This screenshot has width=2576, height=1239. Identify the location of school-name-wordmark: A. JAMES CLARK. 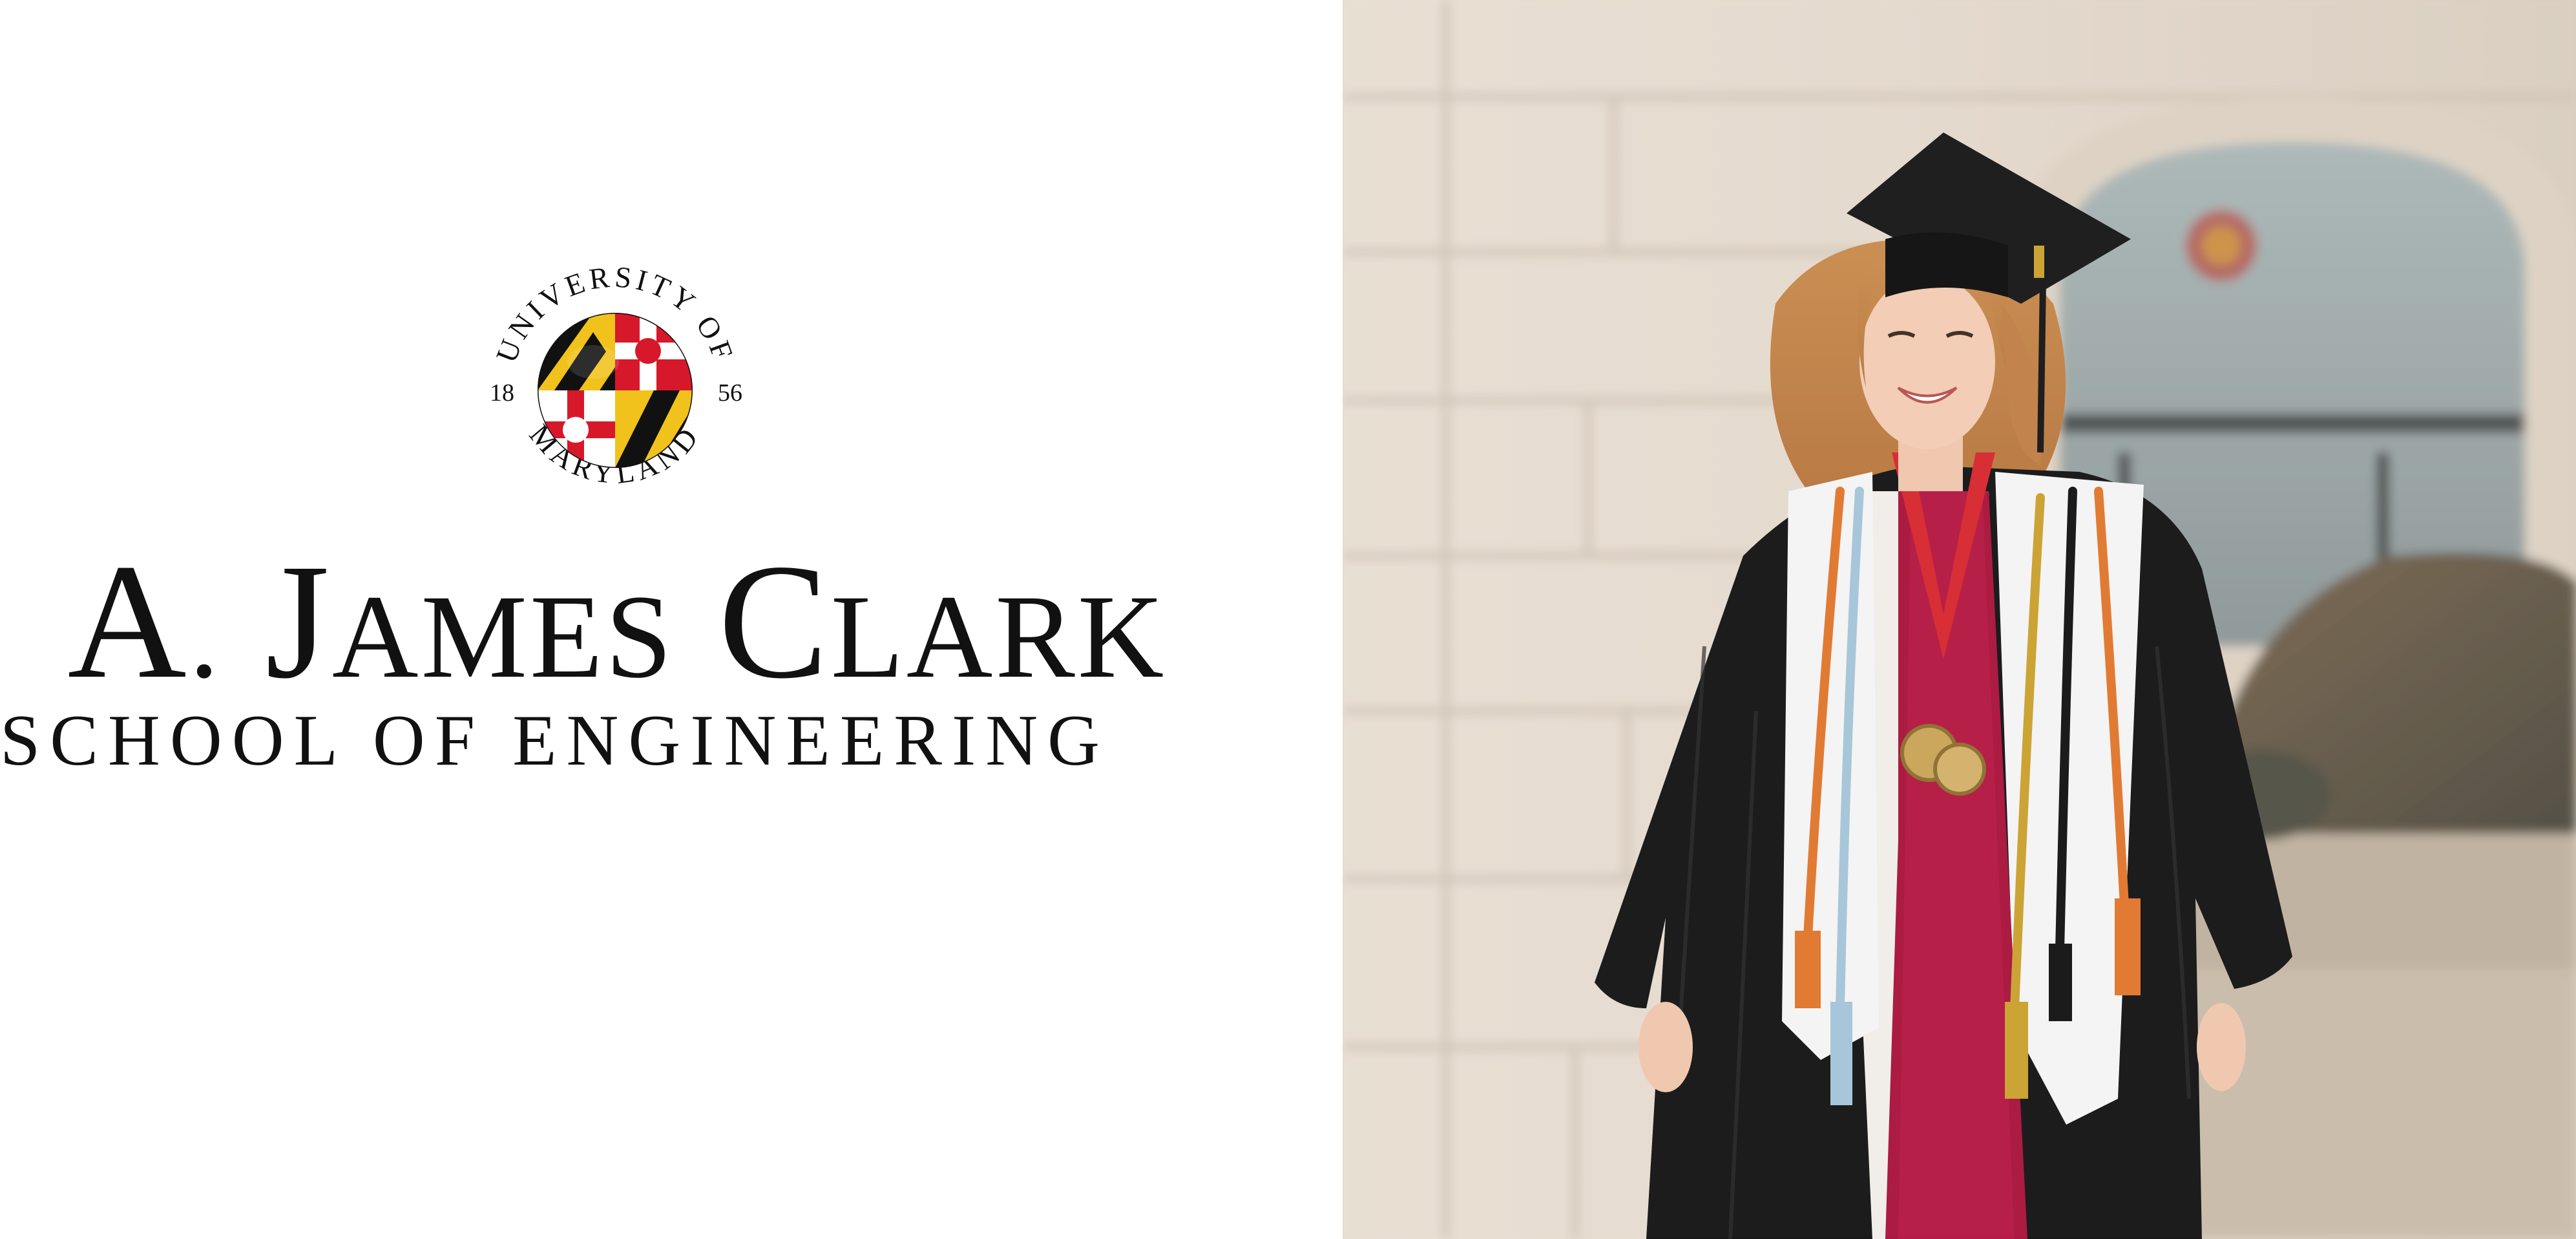
(617, 622).